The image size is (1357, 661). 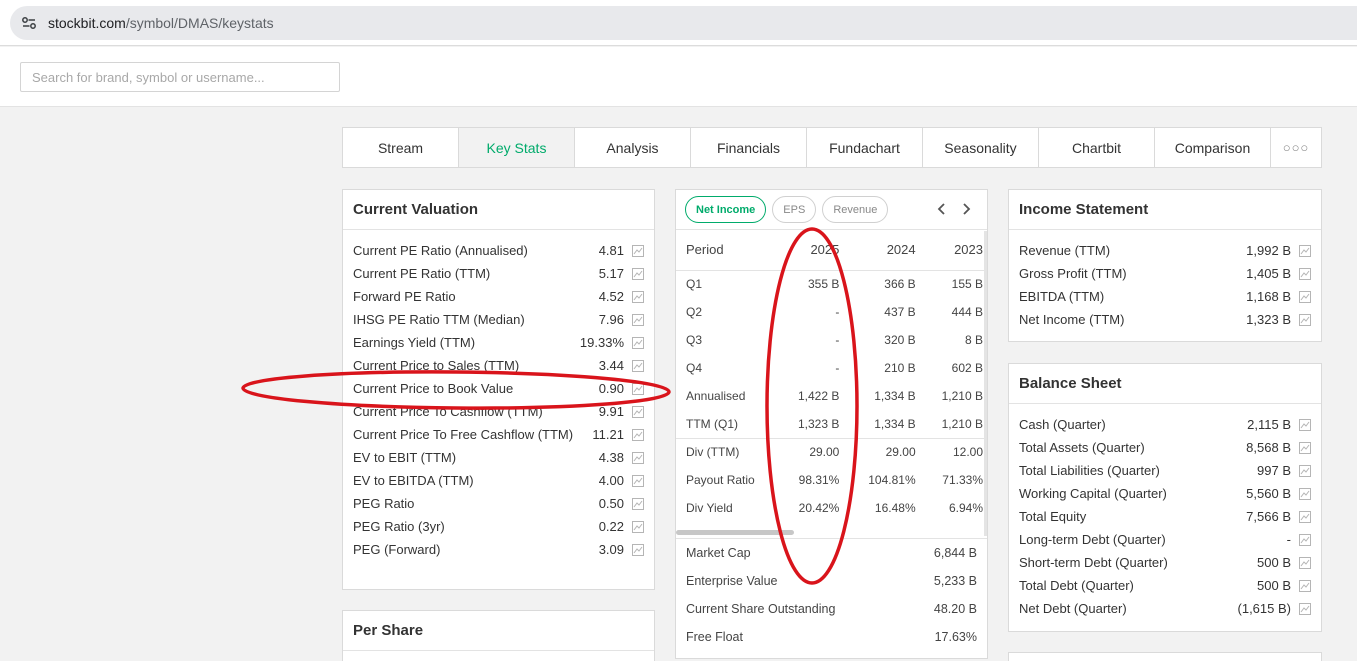 I want to click on tab-seasonality: Seasonality, so click(x=981, y=147).